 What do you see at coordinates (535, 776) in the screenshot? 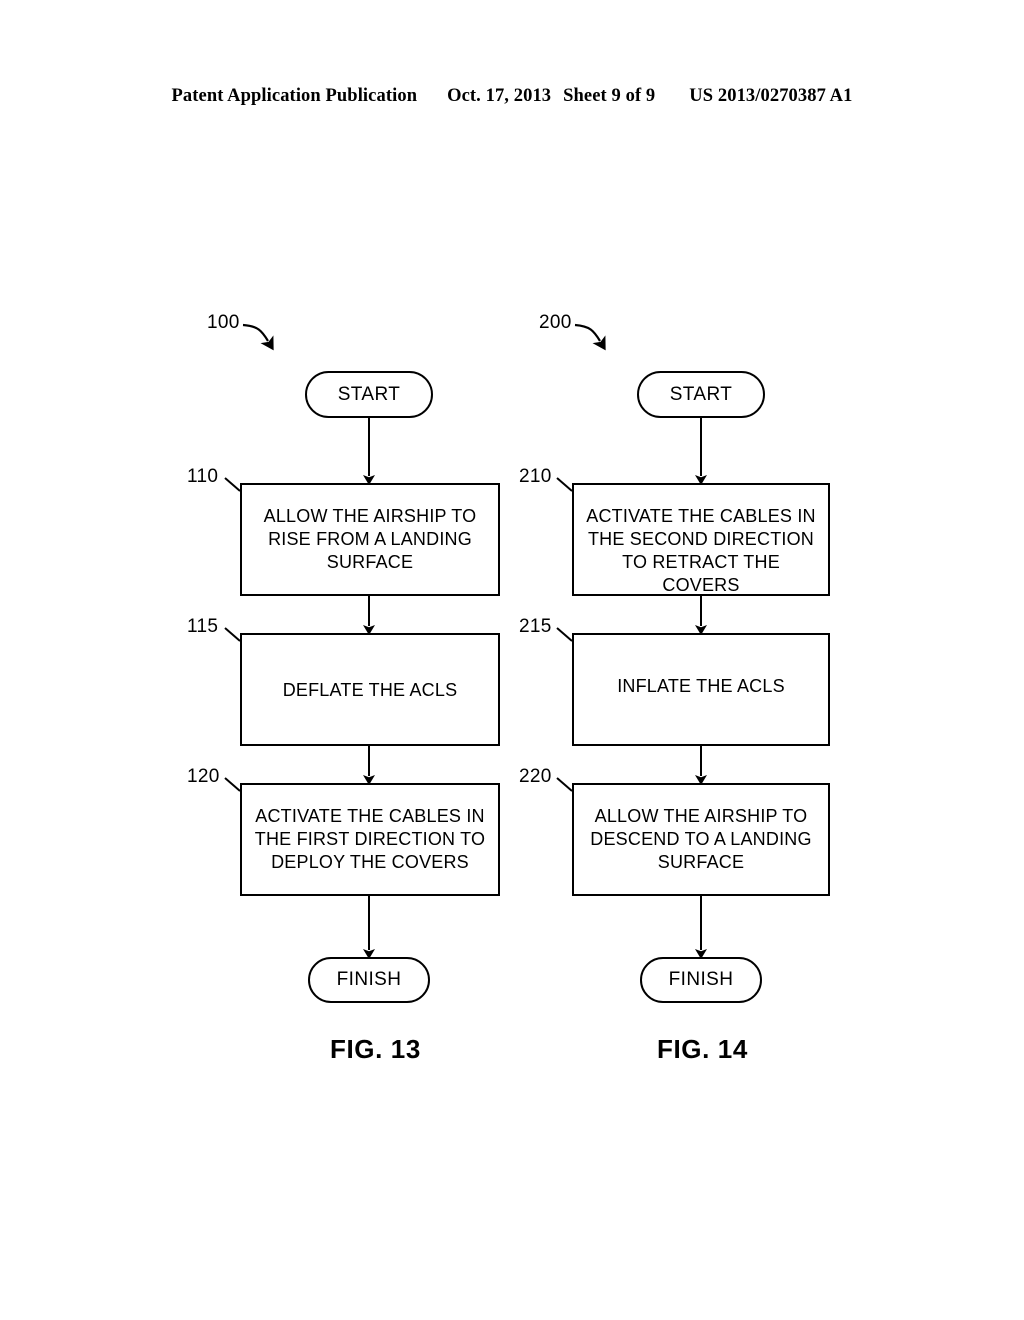
I see `figure-14-step-220-reference: 220` at bounding box center [535, 776].